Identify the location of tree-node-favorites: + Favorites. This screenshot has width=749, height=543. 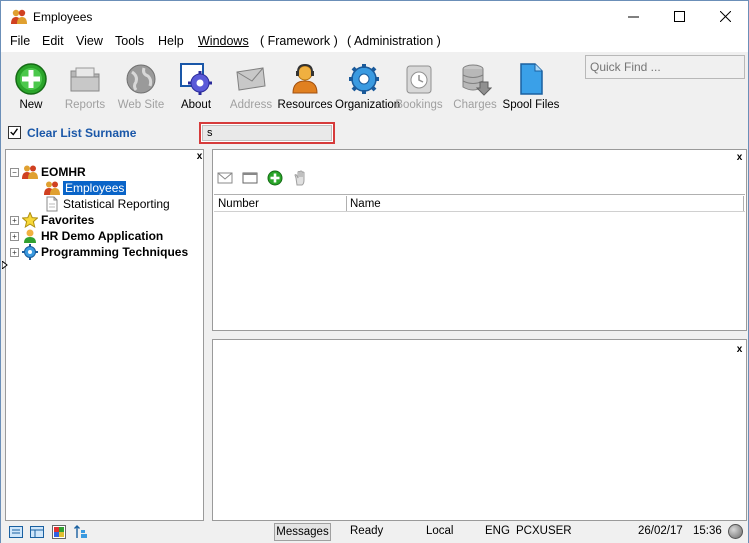
(52, 220).